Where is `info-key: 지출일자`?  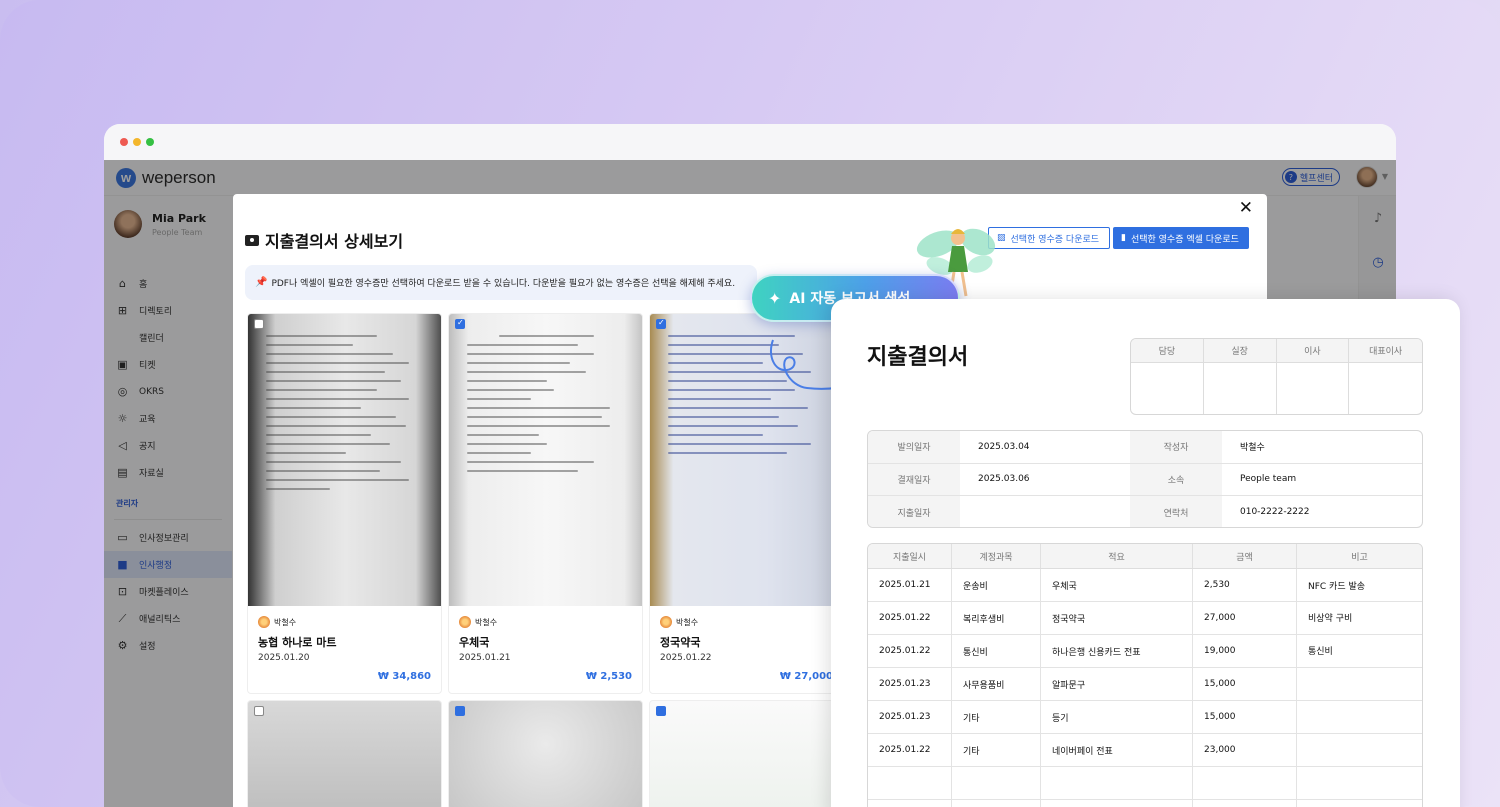 info-key: 지출일자 is located at coordinates (914, 511).